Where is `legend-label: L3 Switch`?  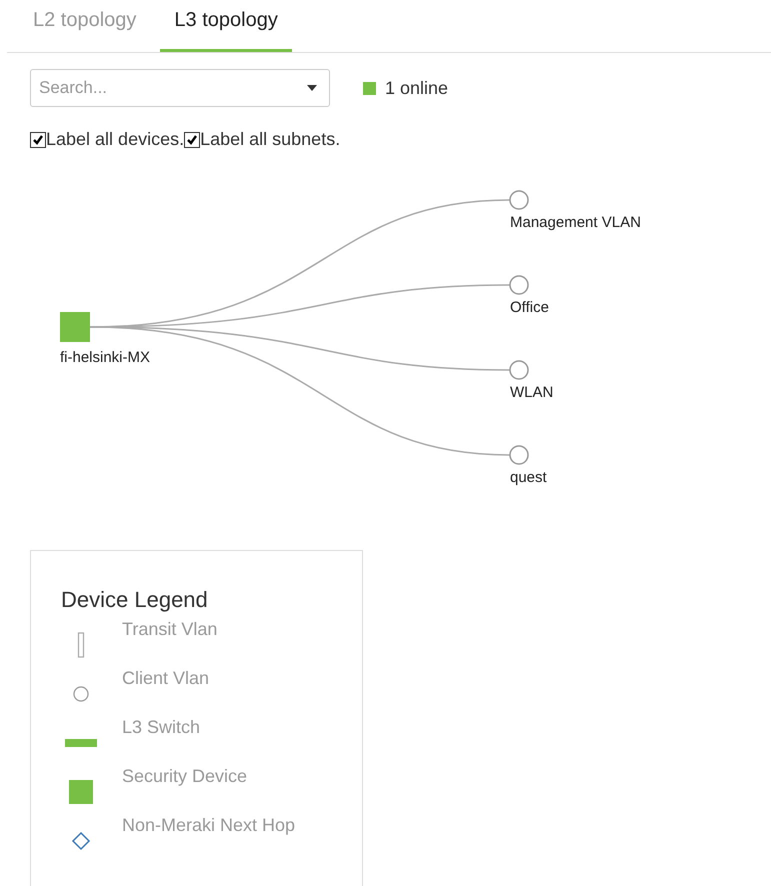
legend-label: L3 Switch is located at coordinates (161, 727).